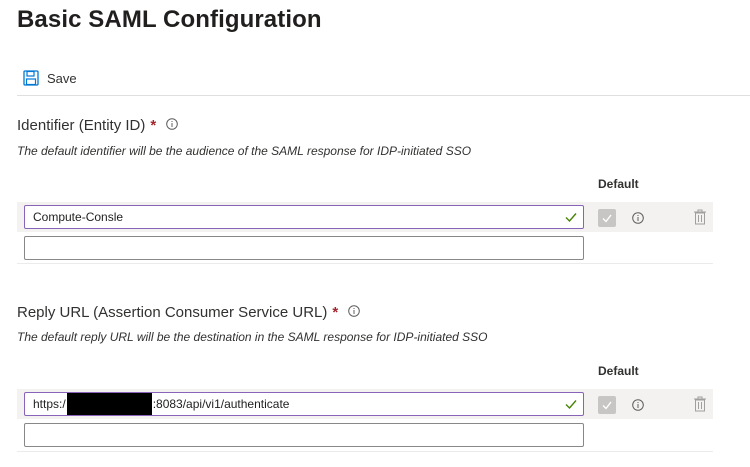  What do you see at coordinates (304, 248) in the screenshot?
I see `identifier-new-input` at bounding box center [304, 248].